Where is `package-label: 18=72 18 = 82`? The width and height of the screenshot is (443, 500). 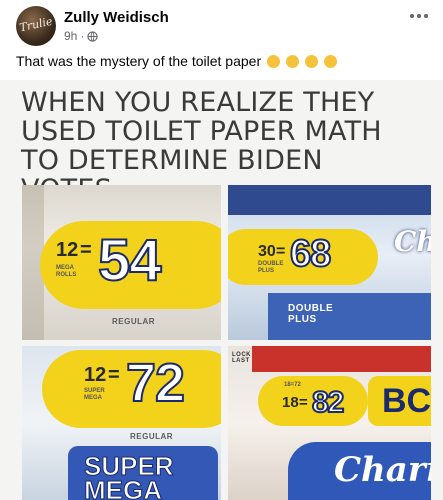
package-label: 18=72 18 = 82 is located at coordinates (313, 401).